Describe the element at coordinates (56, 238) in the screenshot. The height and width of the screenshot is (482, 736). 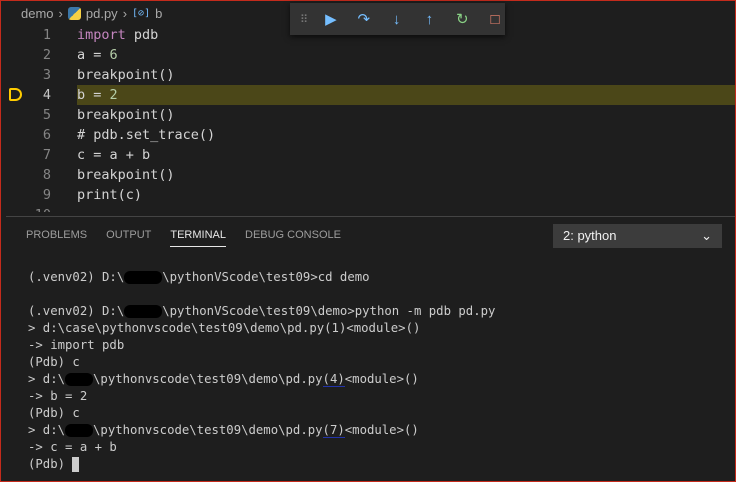
I see `tab-problems: PROBLEMS` at that location.